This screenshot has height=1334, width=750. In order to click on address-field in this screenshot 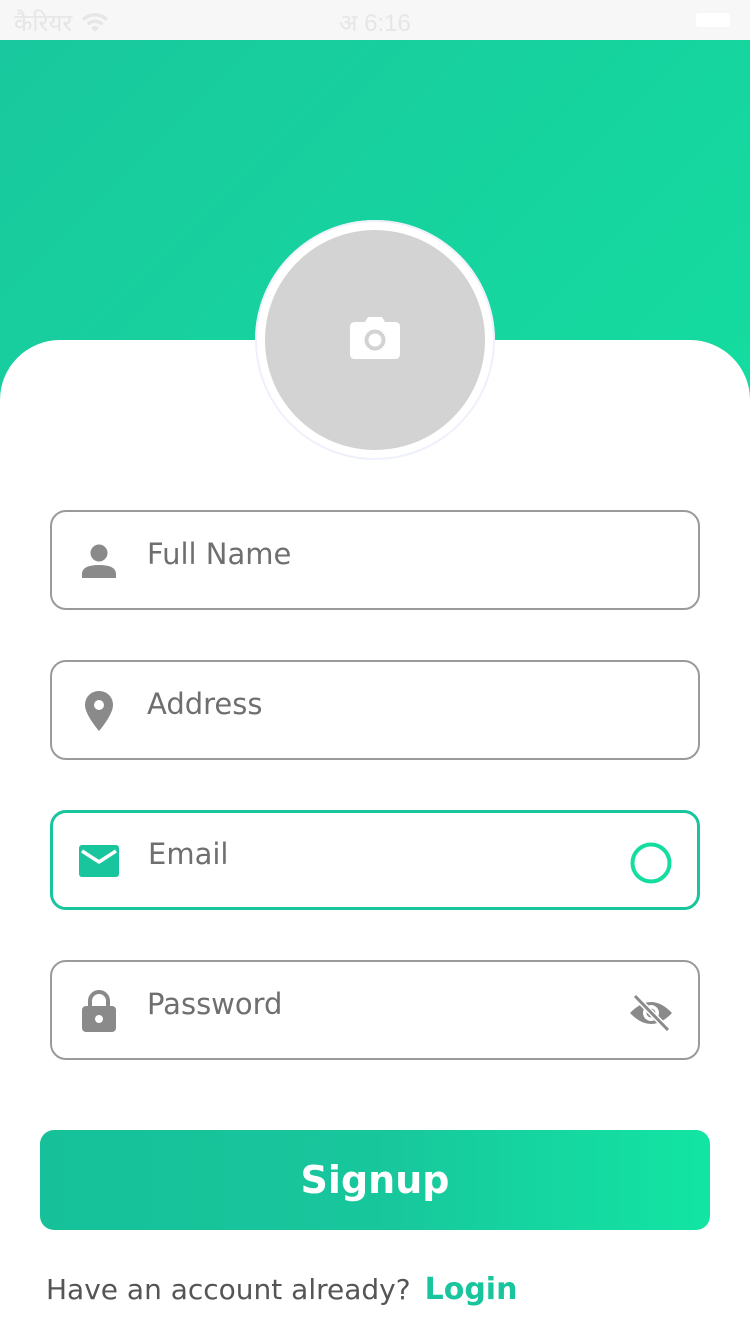, I will do `click(375, 710)`.